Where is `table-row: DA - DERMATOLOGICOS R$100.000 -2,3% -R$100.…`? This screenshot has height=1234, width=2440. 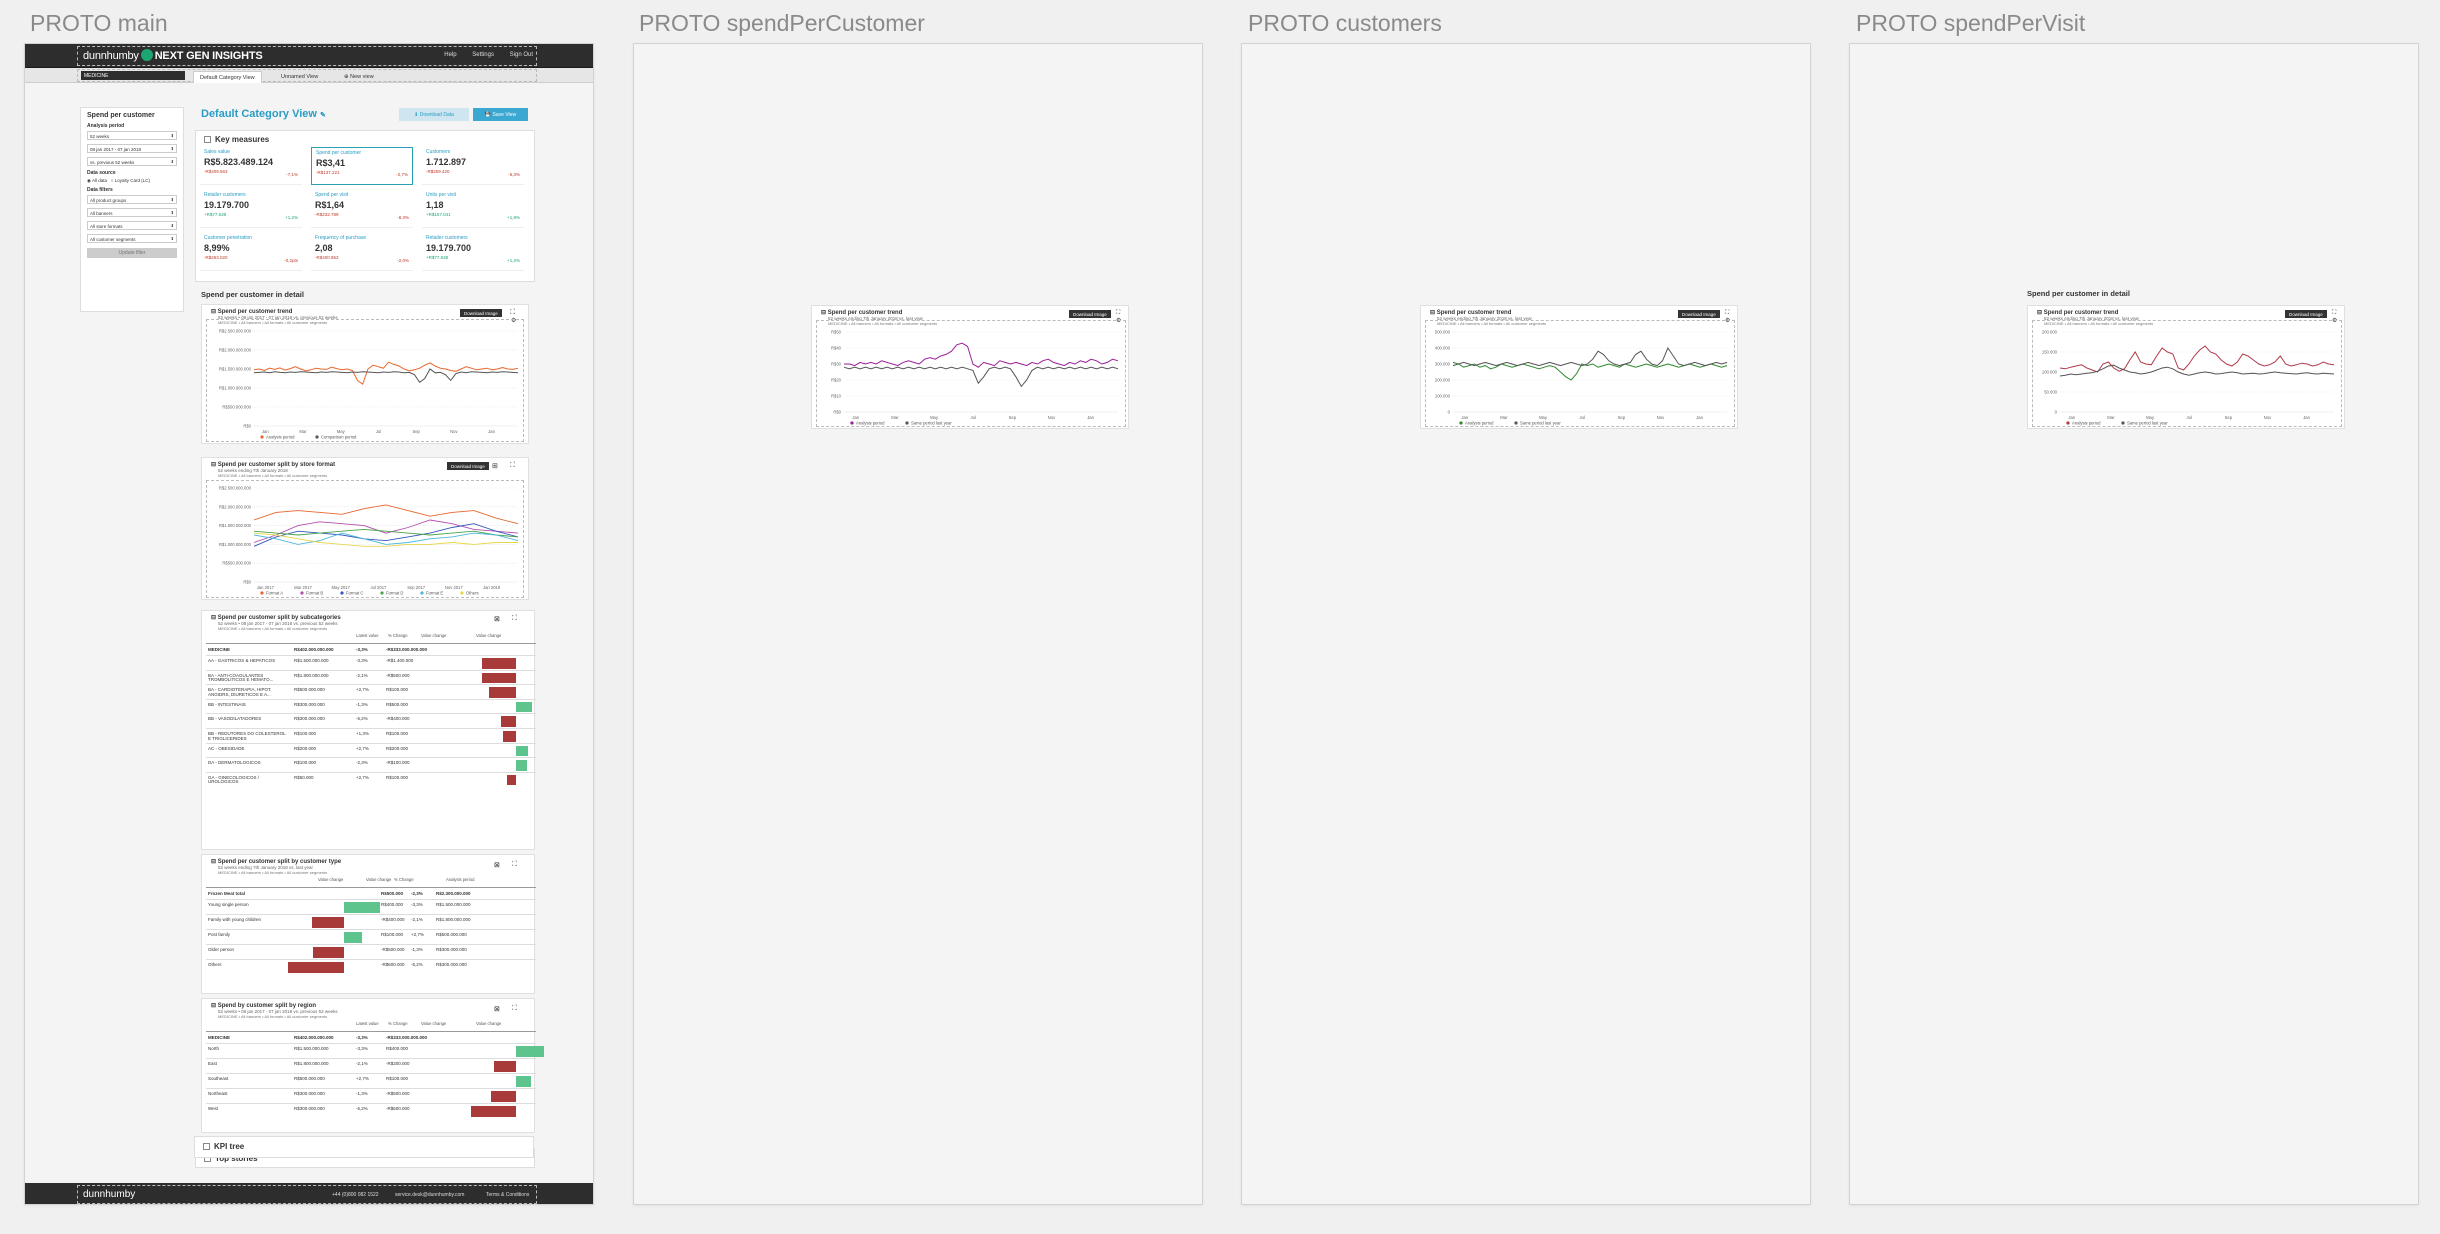
table-row: DA - DERMATOLOGICOS R$100.000 -2,3% -R$100.… is located at coordinates (371, 764).